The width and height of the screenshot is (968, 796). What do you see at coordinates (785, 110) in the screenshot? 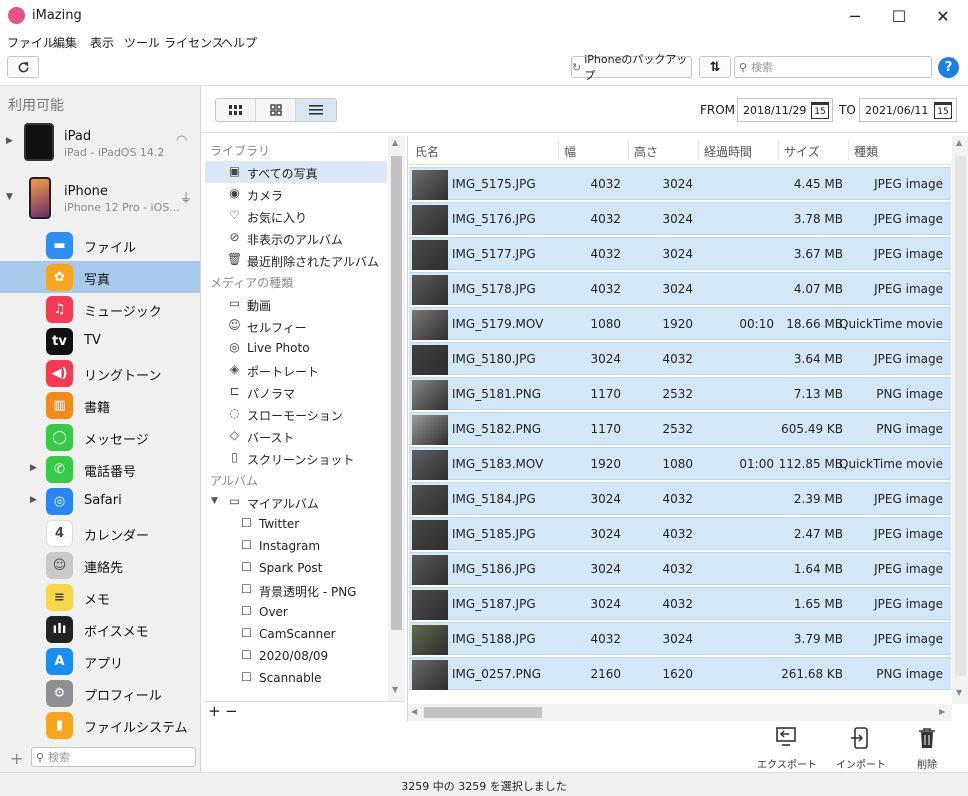
I see `from-date-field: 2018/11/29 15` at bounding box center [785, 110].